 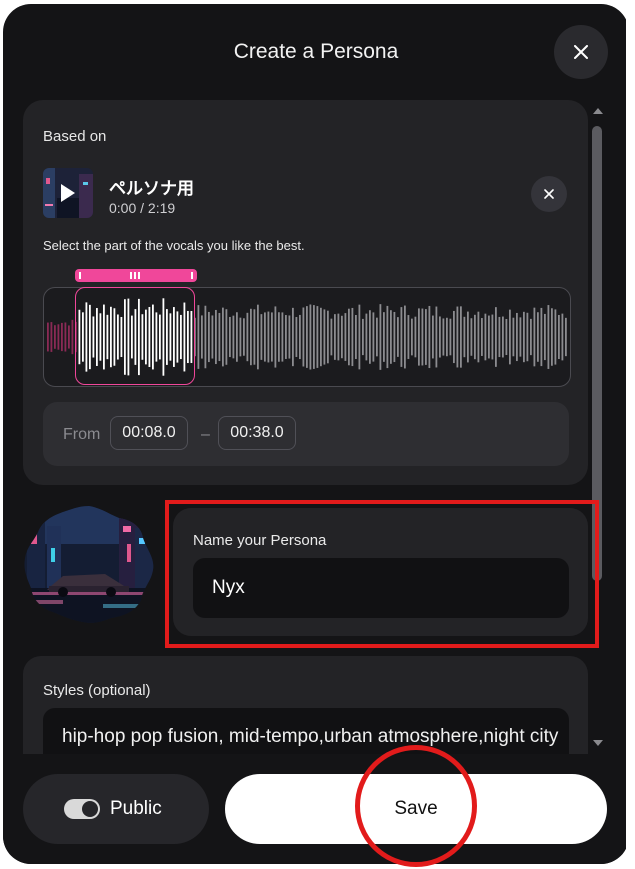 I want to click on annotation-circle-save, so click(x=416, y=806).